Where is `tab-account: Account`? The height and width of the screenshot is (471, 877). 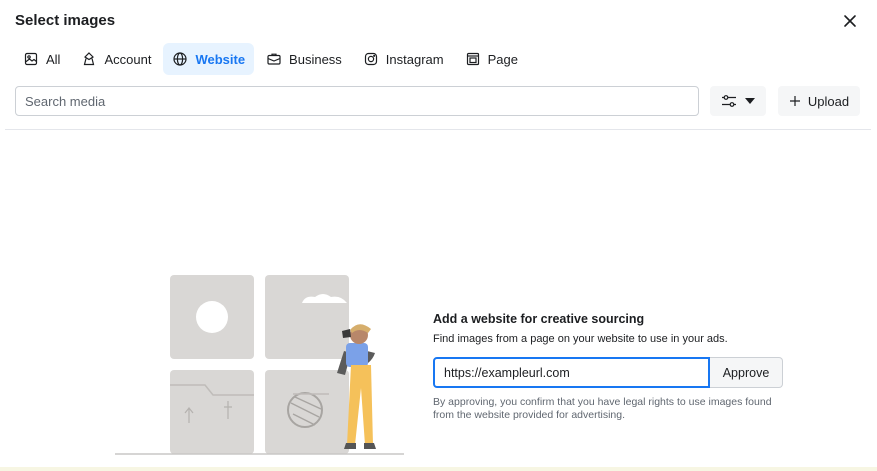
tab-account: Account is located at coordinates (116, 59).